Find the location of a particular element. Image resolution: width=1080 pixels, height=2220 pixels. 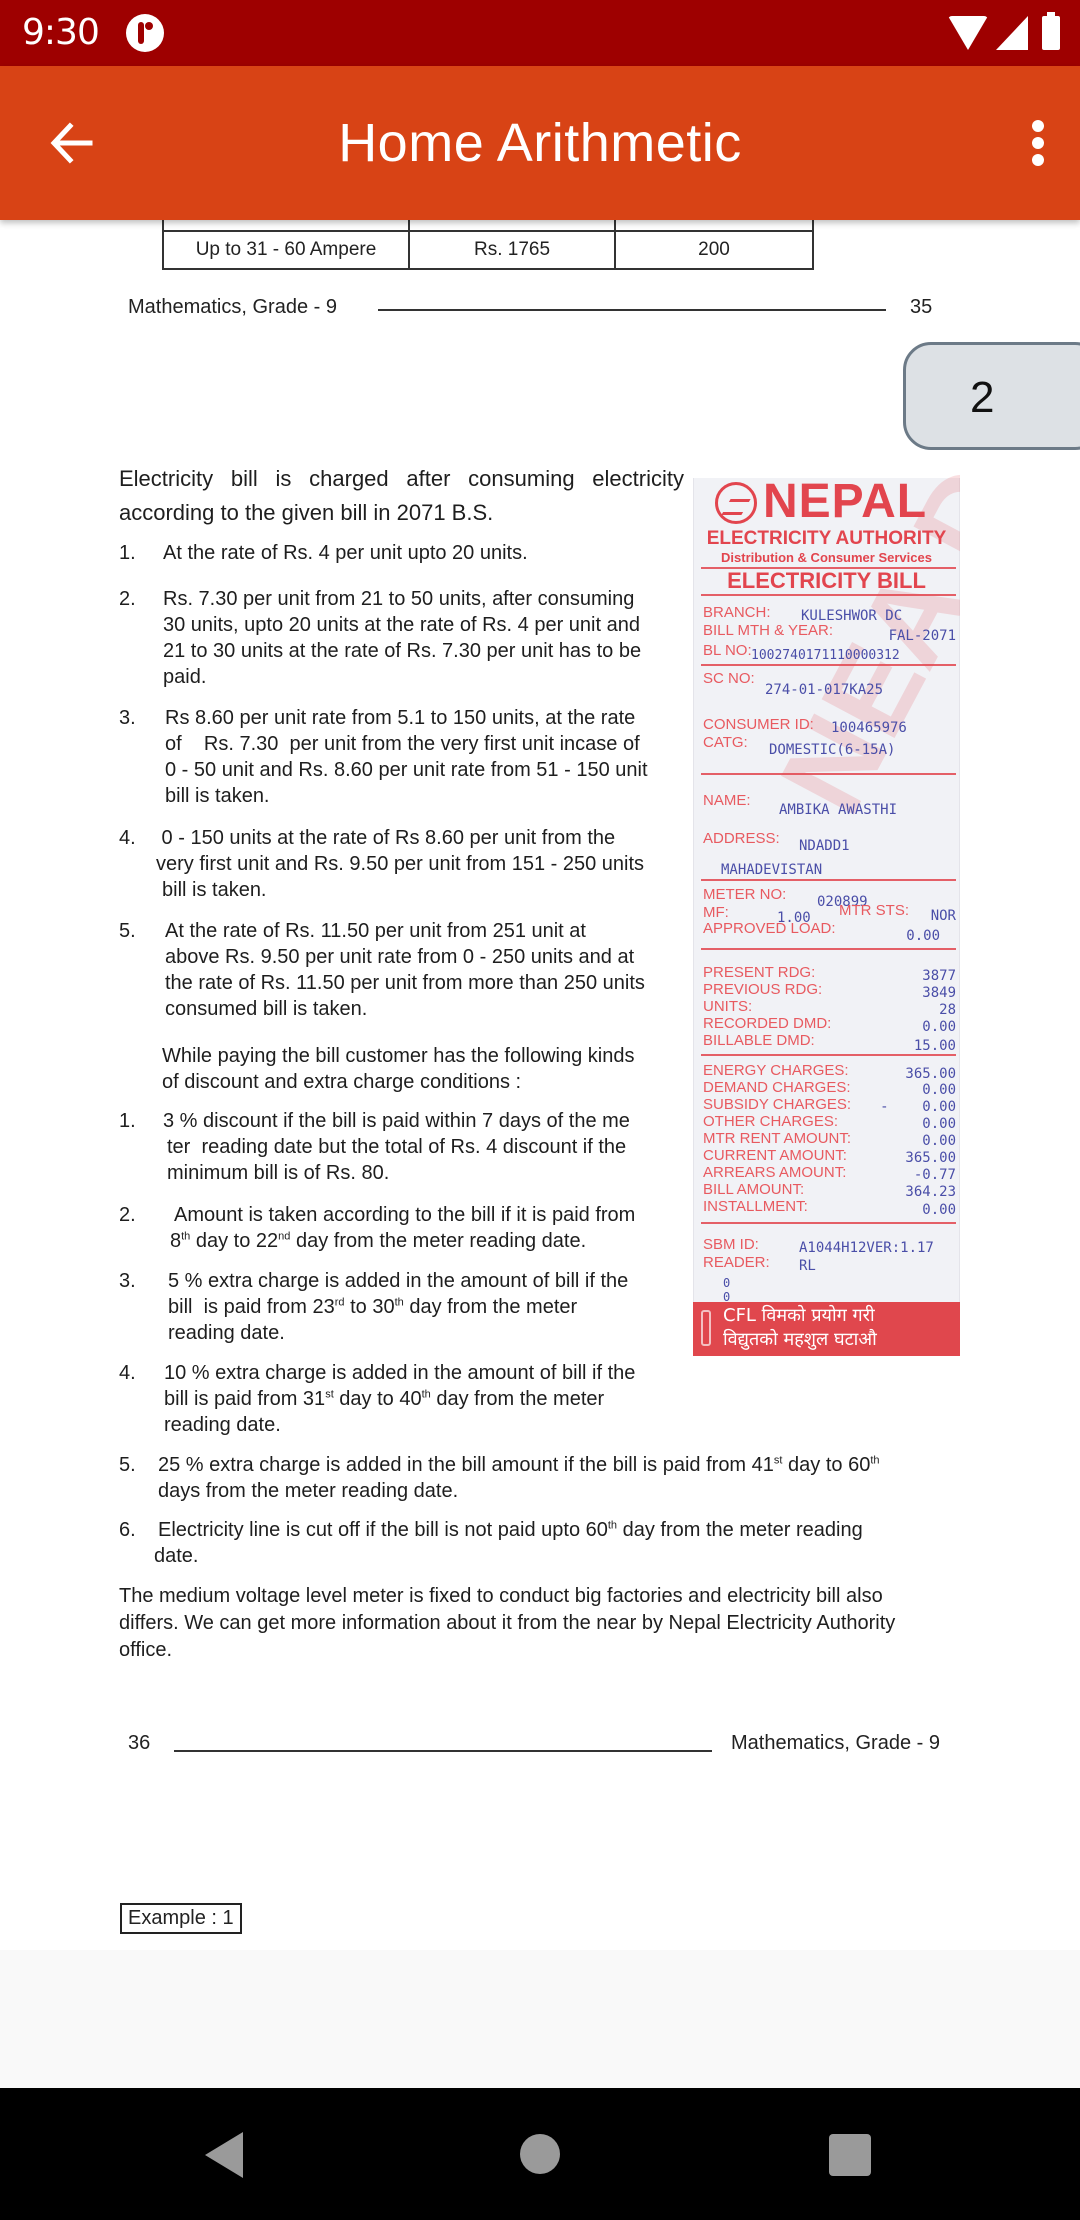

bill-label: CONSUMER ID: is located at coordinates (758, 724).